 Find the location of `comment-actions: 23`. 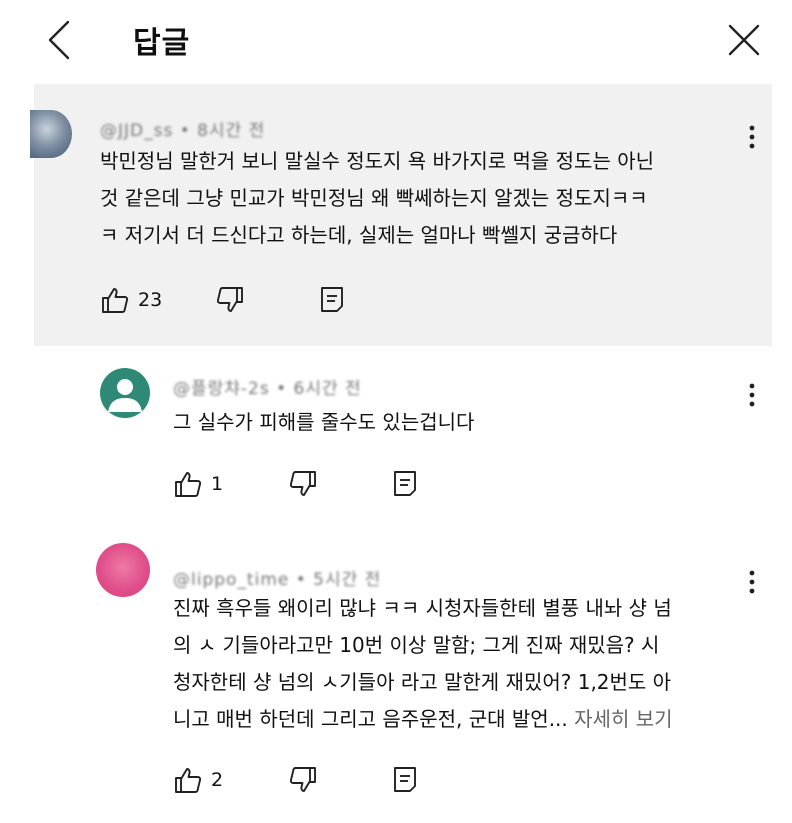

comment-actions: 23 is located at coordinates (250, 300).